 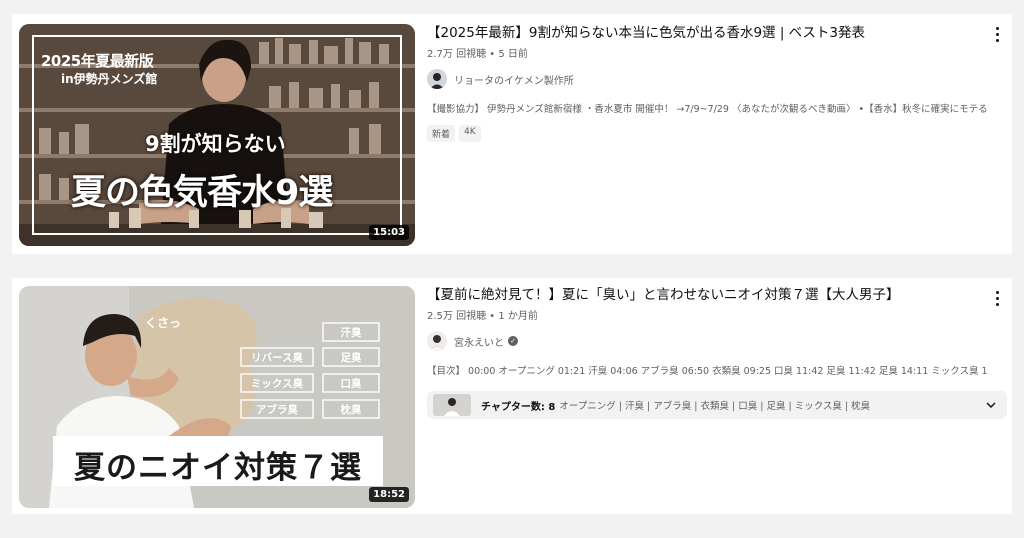 What do you see at coordinates (351, 384) in the screenshot?
I see `label-kuchi: 口臭` at bounding box center [351, 384].